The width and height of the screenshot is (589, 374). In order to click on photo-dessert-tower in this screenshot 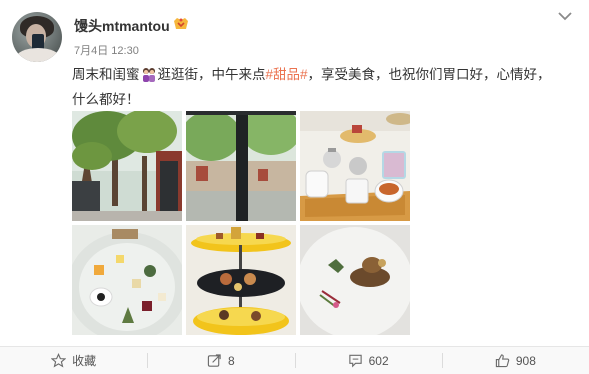, I will do `click(241, 280)`.